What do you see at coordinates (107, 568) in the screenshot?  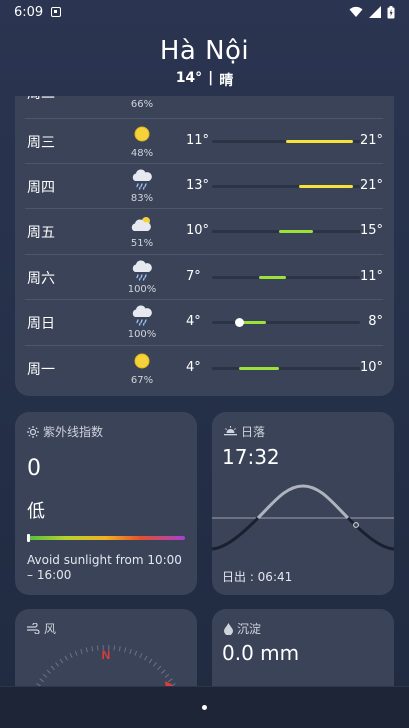 I see `uv-advice: Avoid sunlight from 10:00 – 16:00` at bounding box center [107, 568].